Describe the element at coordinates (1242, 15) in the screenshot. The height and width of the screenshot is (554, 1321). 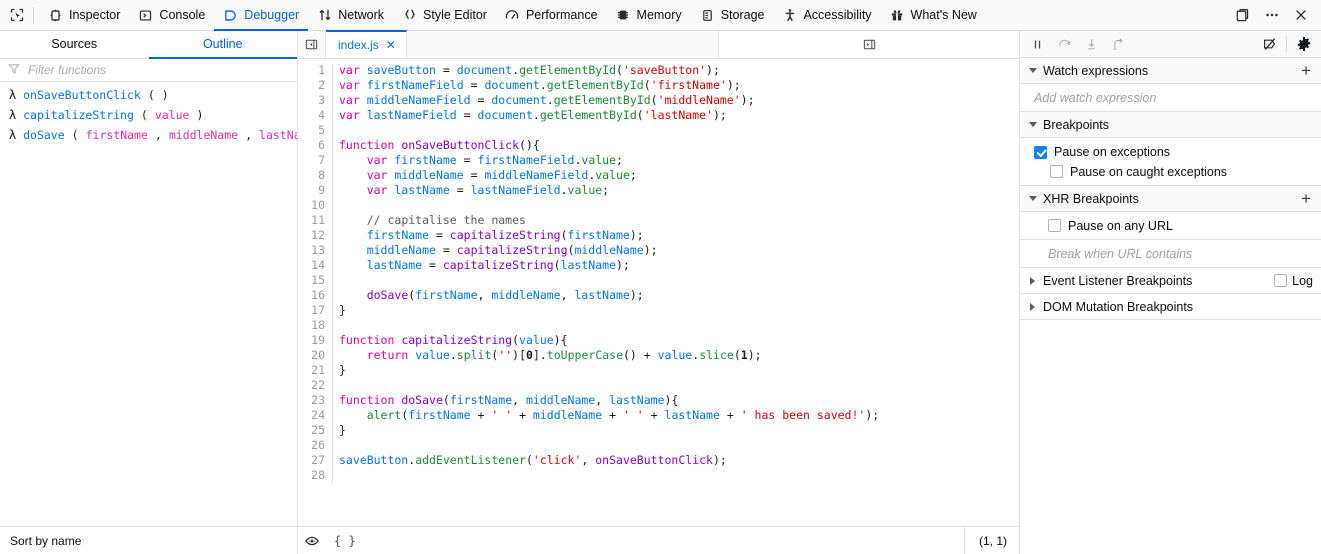
I see `dock-layout-icon` at that location.